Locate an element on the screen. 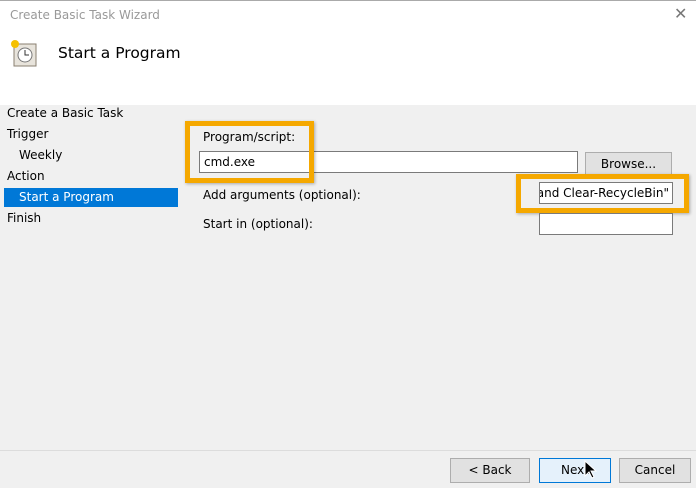  nav-create-basic-task: Create a Basic Task is located at coordinates (65, 113).